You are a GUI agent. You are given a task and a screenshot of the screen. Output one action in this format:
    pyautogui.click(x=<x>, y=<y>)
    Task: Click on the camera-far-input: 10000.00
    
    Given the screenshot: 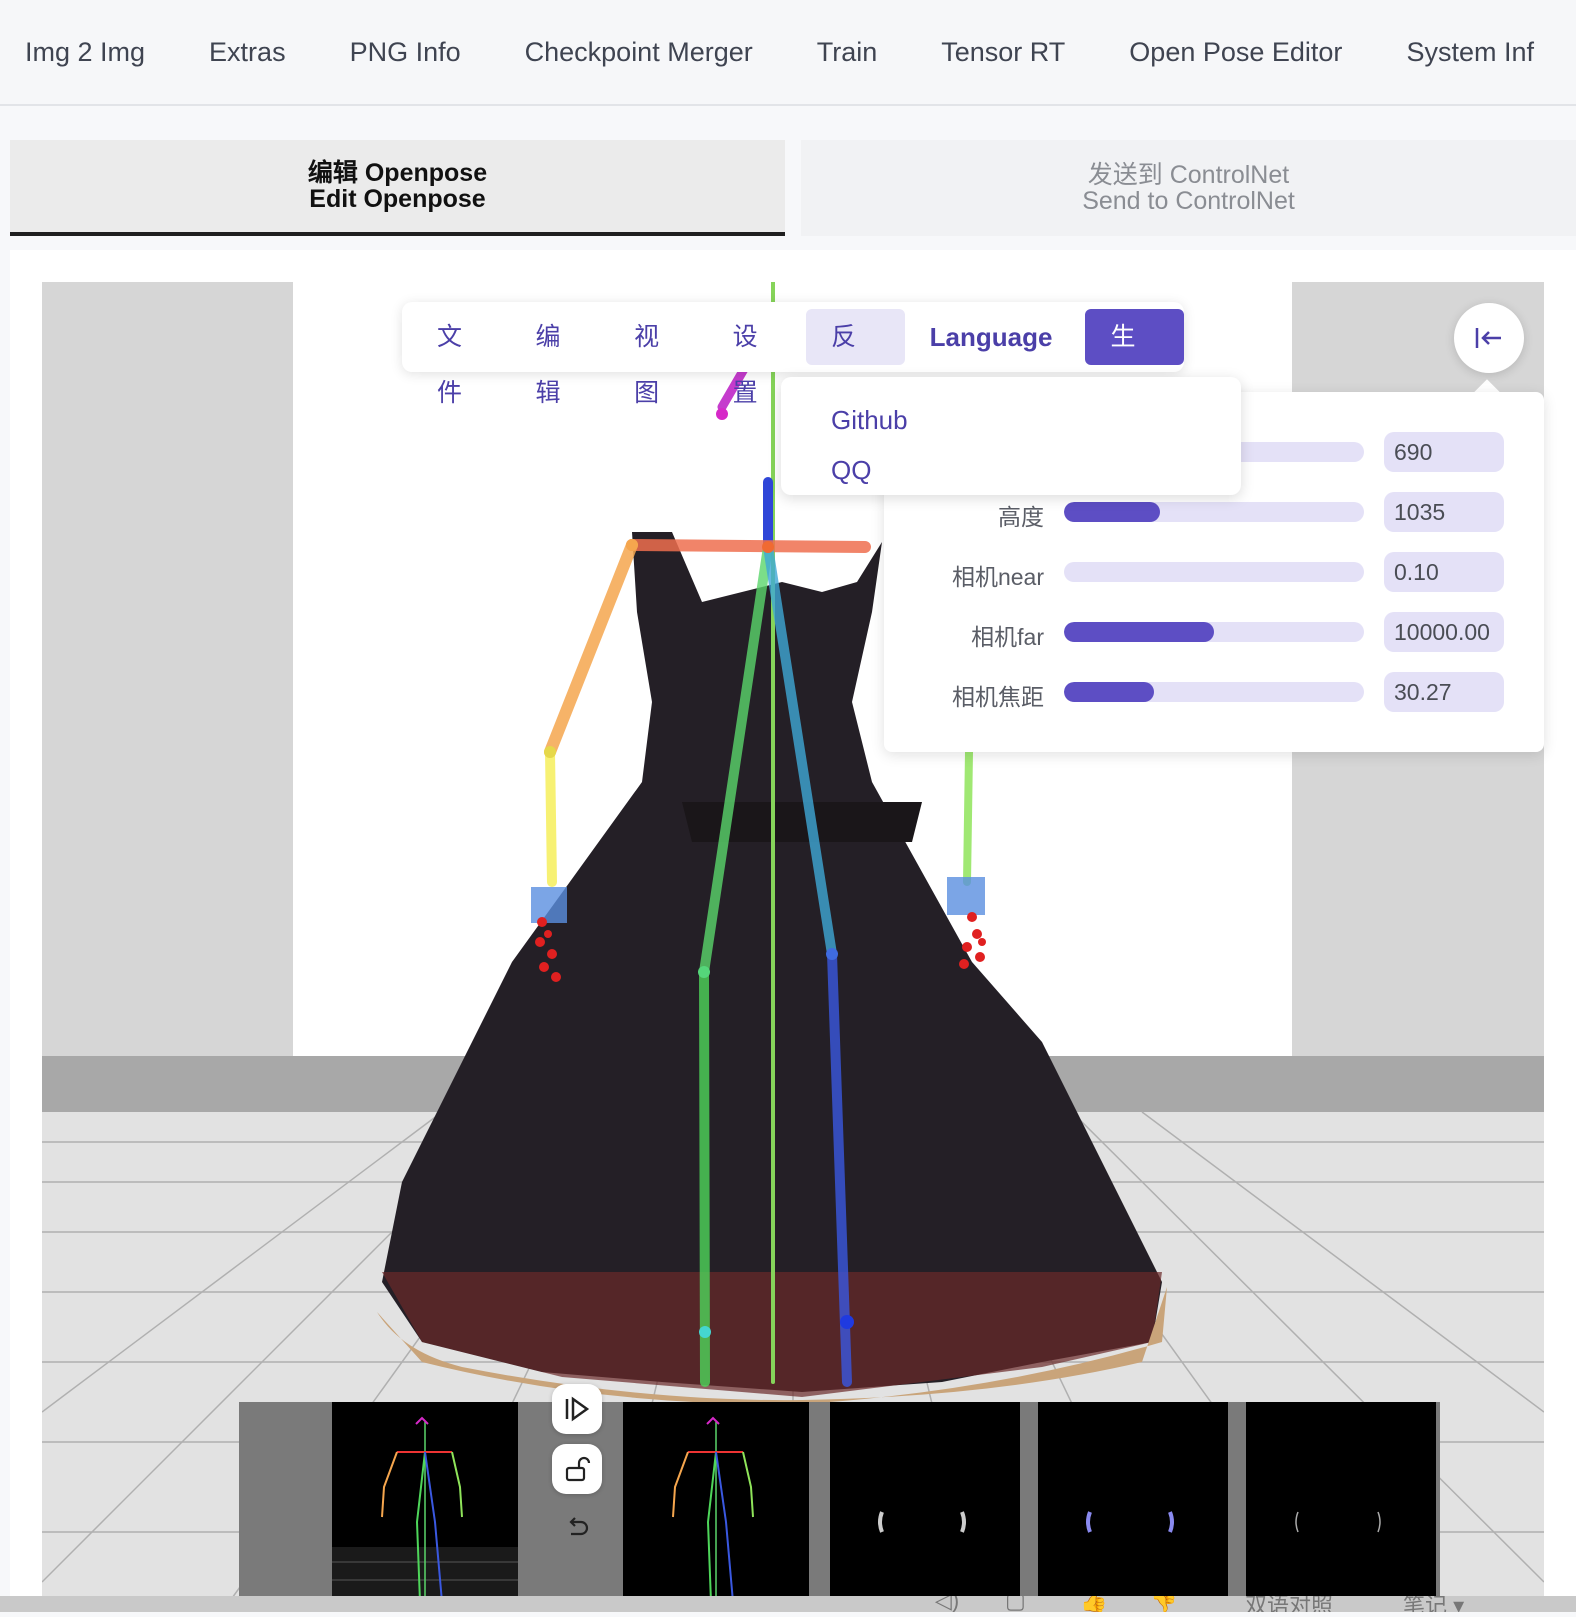 What is the action you would take?
    pyautogui.click(x=1444, y=632)
    